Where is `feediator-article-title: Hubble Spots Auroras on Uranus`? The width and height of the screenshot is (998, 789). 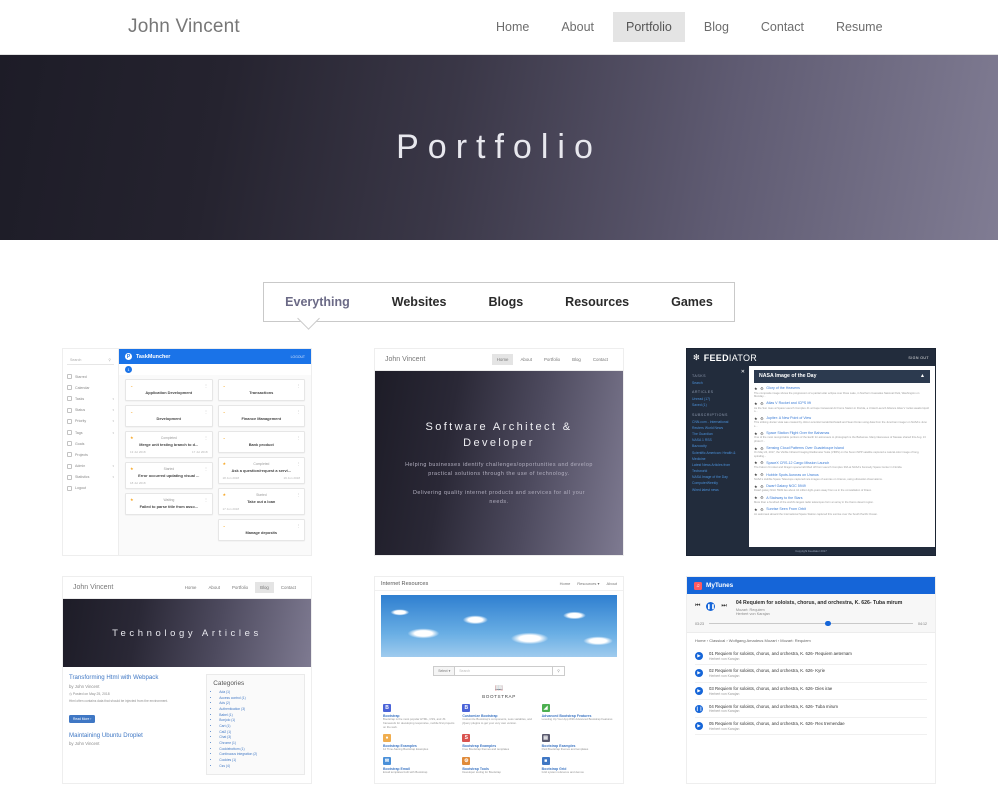
feediator-article-title: Hubble Spots Auroras on Uranus is located at coordinates (792, 475).